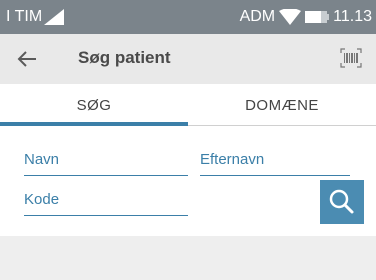  Describe the element at coordinates (124, 57) in the screenshot. I see `page-title: Søg patient` at that location.